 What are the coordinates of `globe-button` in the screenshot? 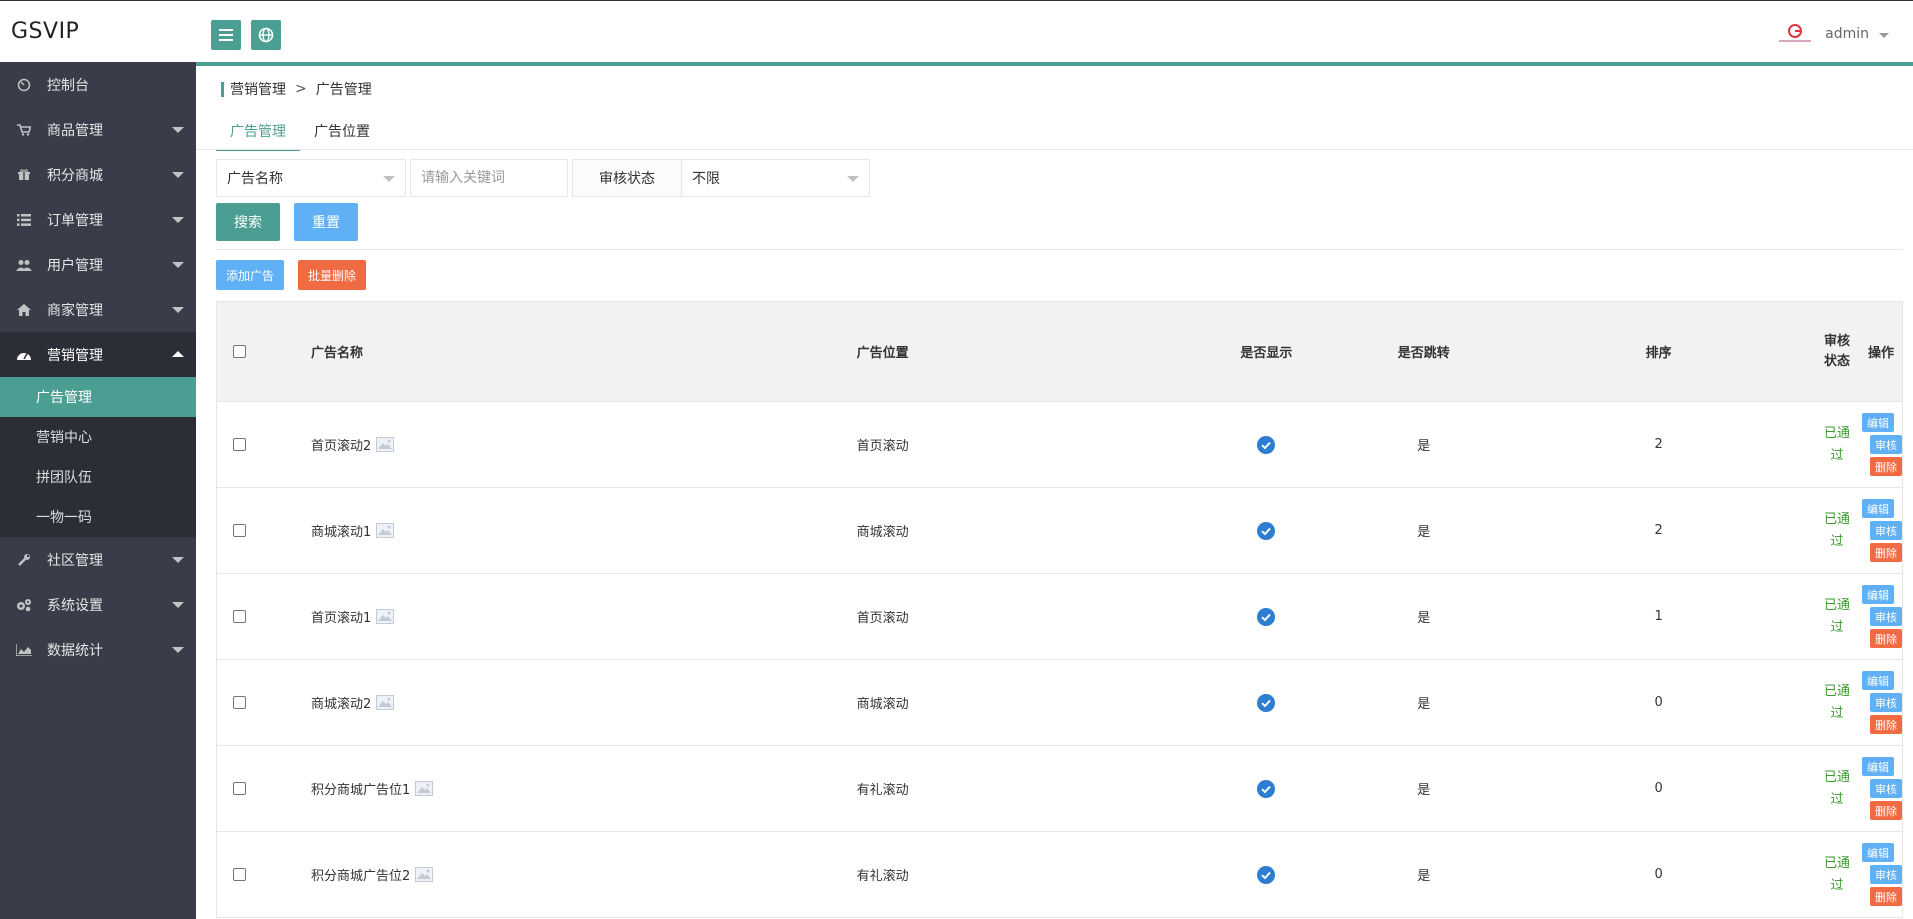 It's located at (266, 35).